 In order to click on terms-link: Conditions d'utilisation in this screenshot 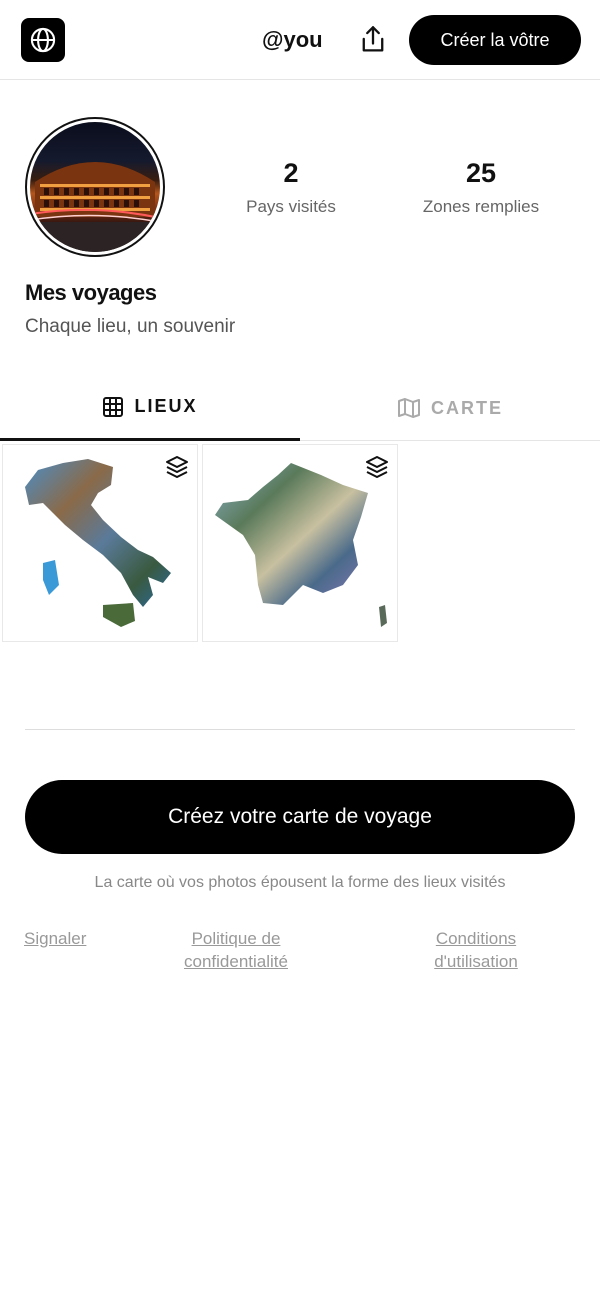, I will do `click(476, 950)`.